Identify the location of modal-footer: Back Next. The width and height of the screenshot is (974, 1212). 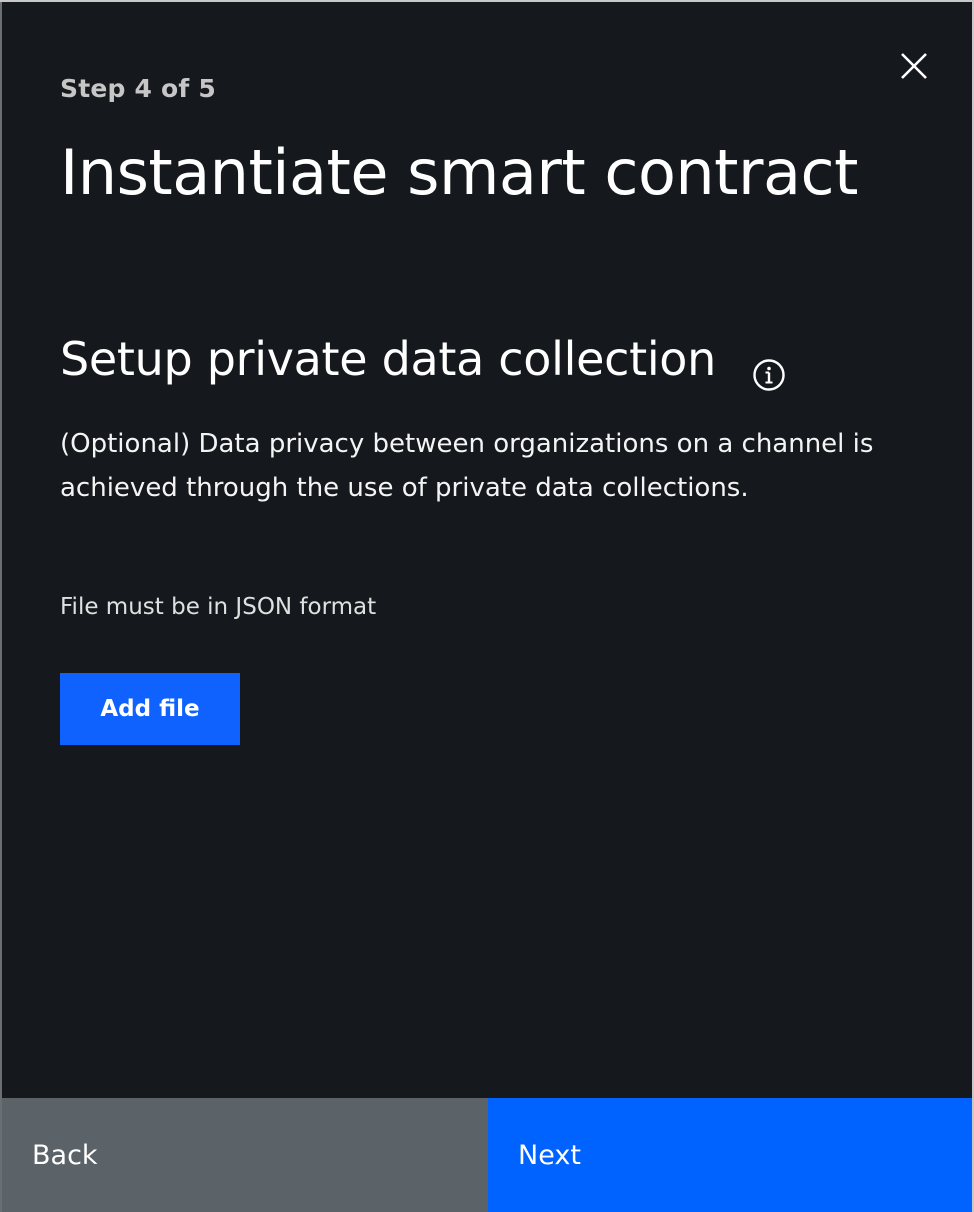
(487, 1155).